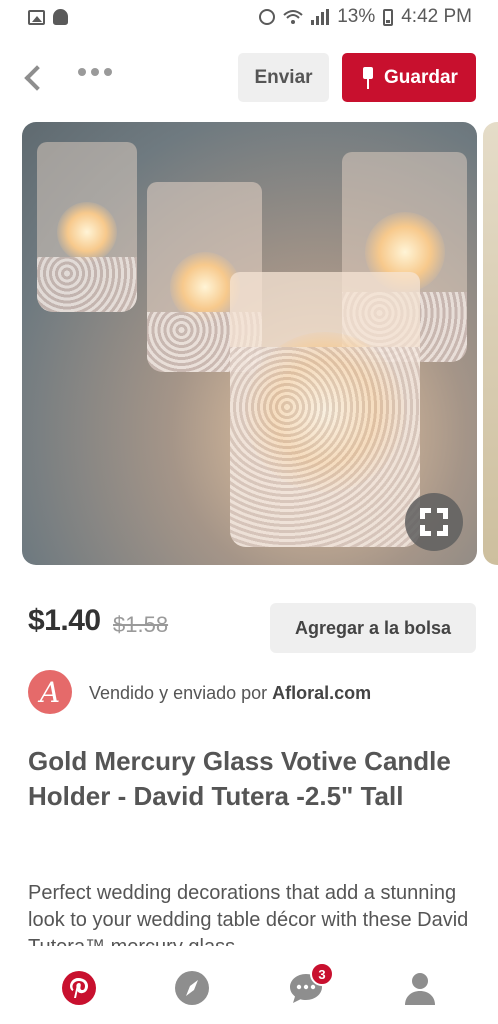 This screenshot has height=1024, width=498. I want to click on status-bar: 13% 4:42 PM, so click(249, 17).